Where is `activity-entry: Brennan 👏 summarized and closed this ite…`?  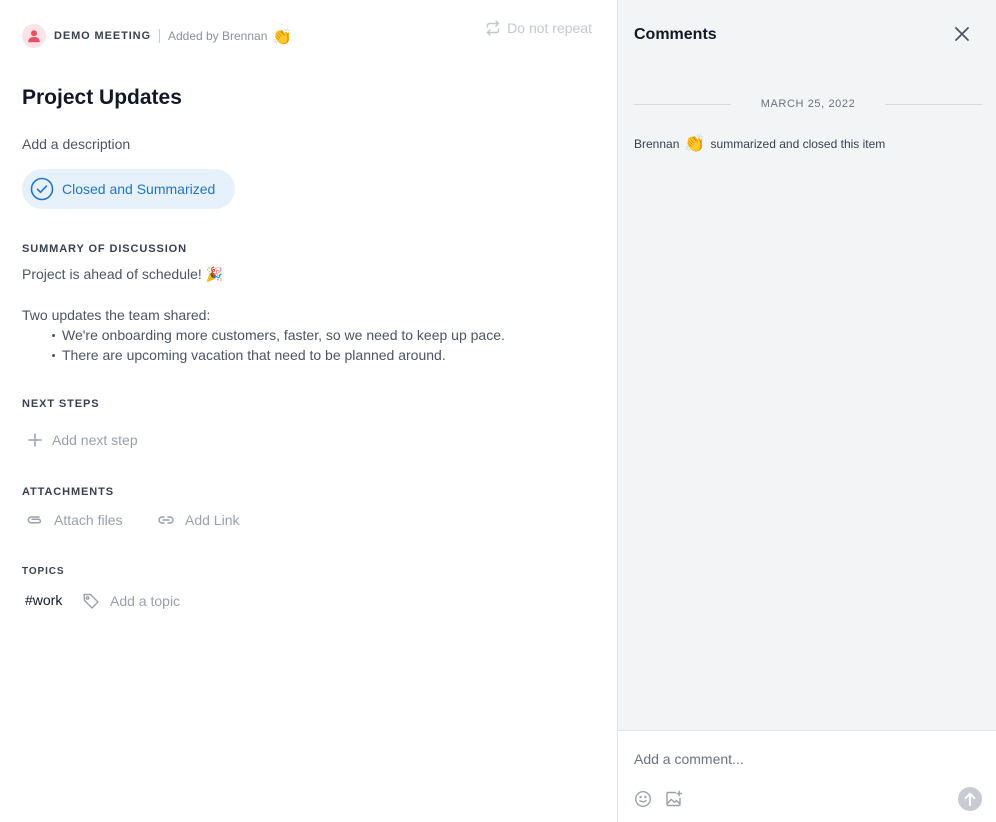 activity-entry: Brennan 👏 summarized and closed this ite… is located at coordinates (759, 144).